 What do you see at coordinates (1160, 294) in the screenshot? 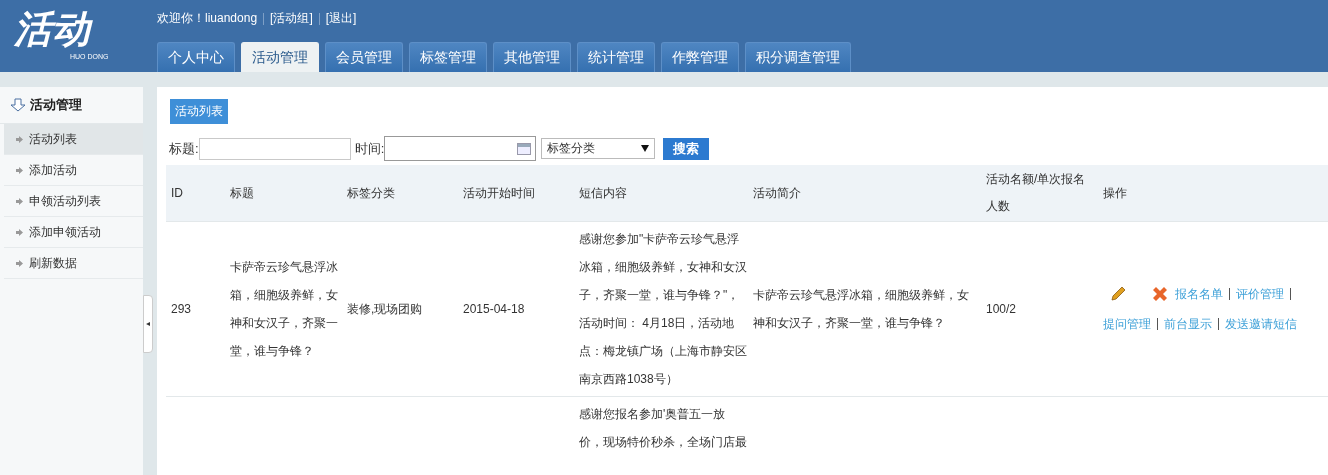
I see `delete-icon` at bounding box center [1160, 294].